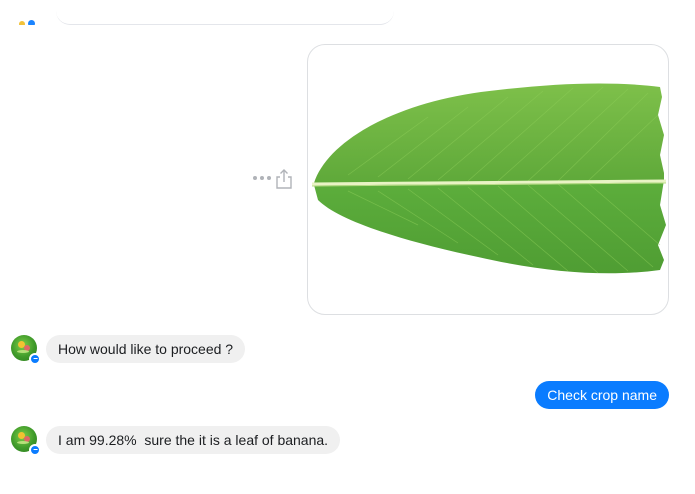 This screenshot has width=695, height=494. I want to click on more-options-icon, so click(263, 178).